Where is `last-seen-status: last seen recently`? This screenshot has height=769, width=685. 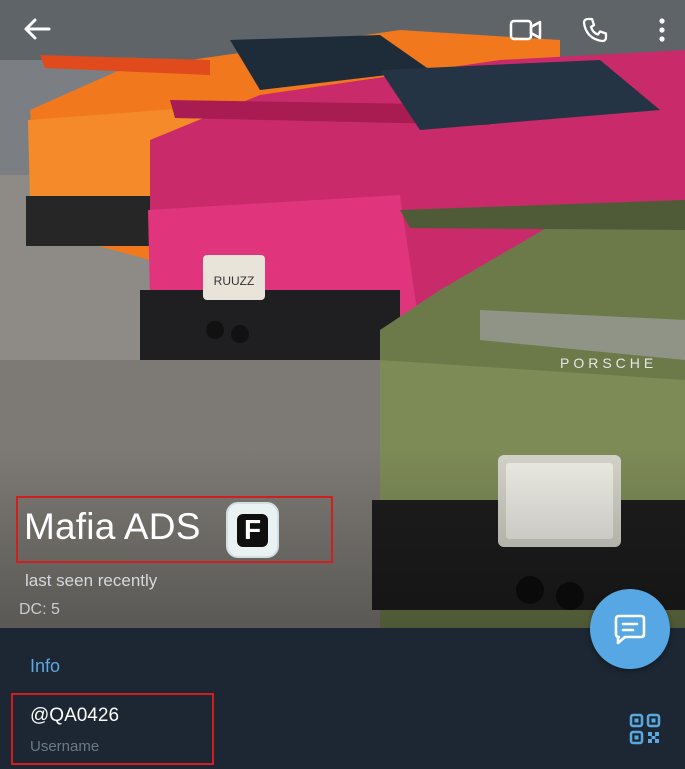
last-seen-status: last seen recently is located at coordinates (91, 580).